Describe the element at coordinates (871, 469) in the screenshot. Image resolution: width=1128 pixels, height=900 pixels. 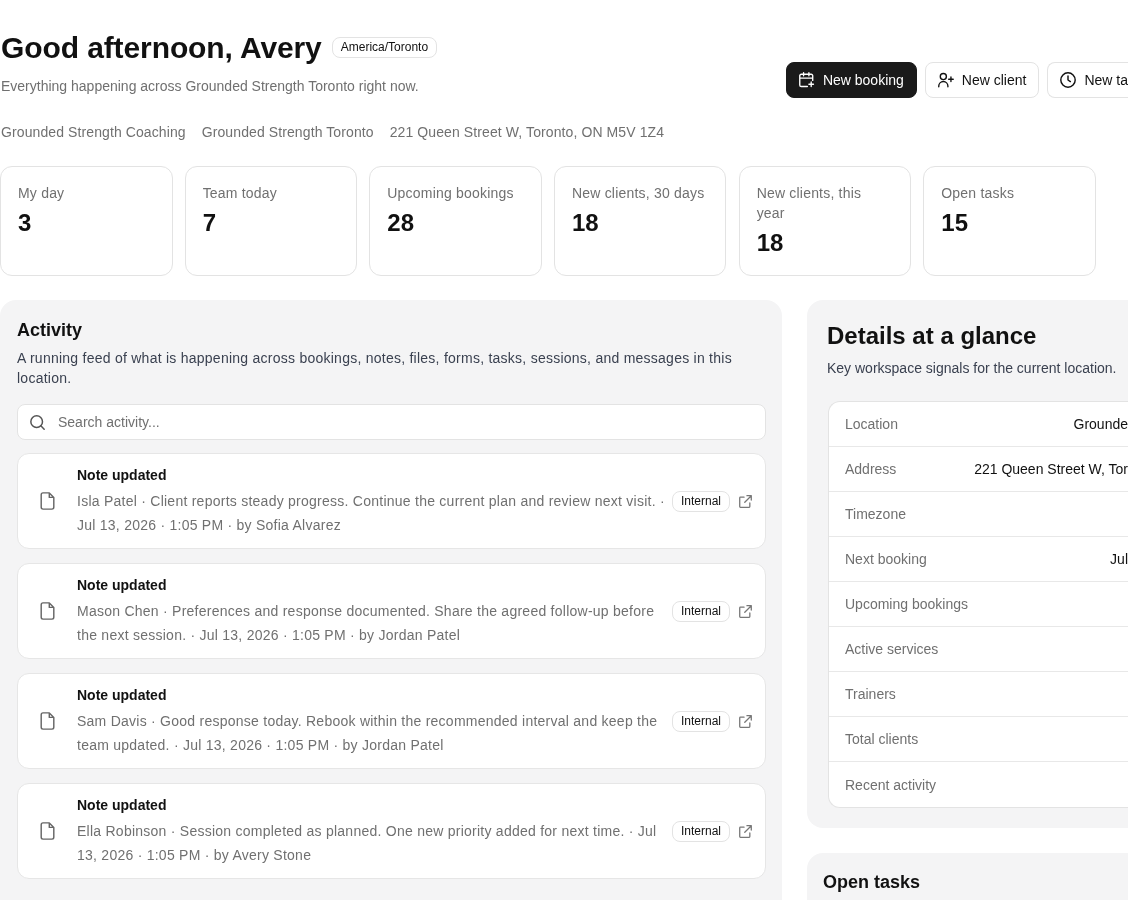
I see `detail-label: Address` at that location.